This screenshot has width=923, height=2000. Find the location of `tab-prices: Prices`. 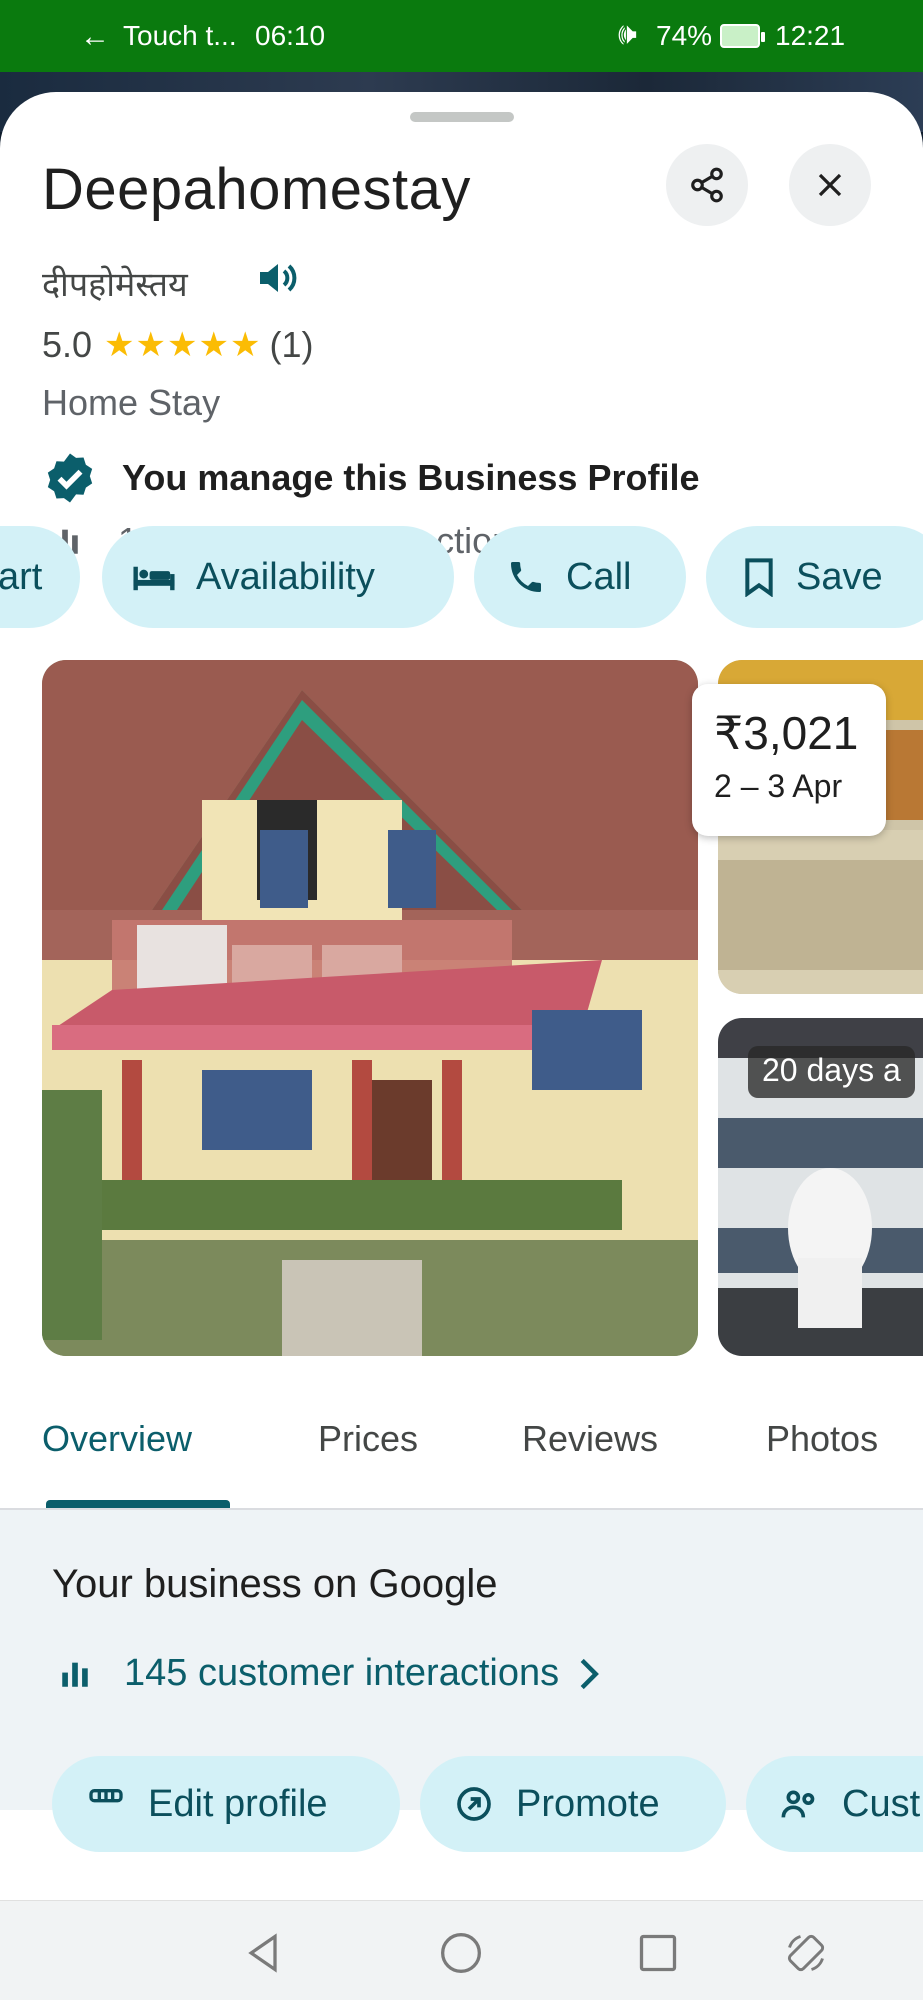

tab-prices: Prices is located at coordinates (368, 1439).